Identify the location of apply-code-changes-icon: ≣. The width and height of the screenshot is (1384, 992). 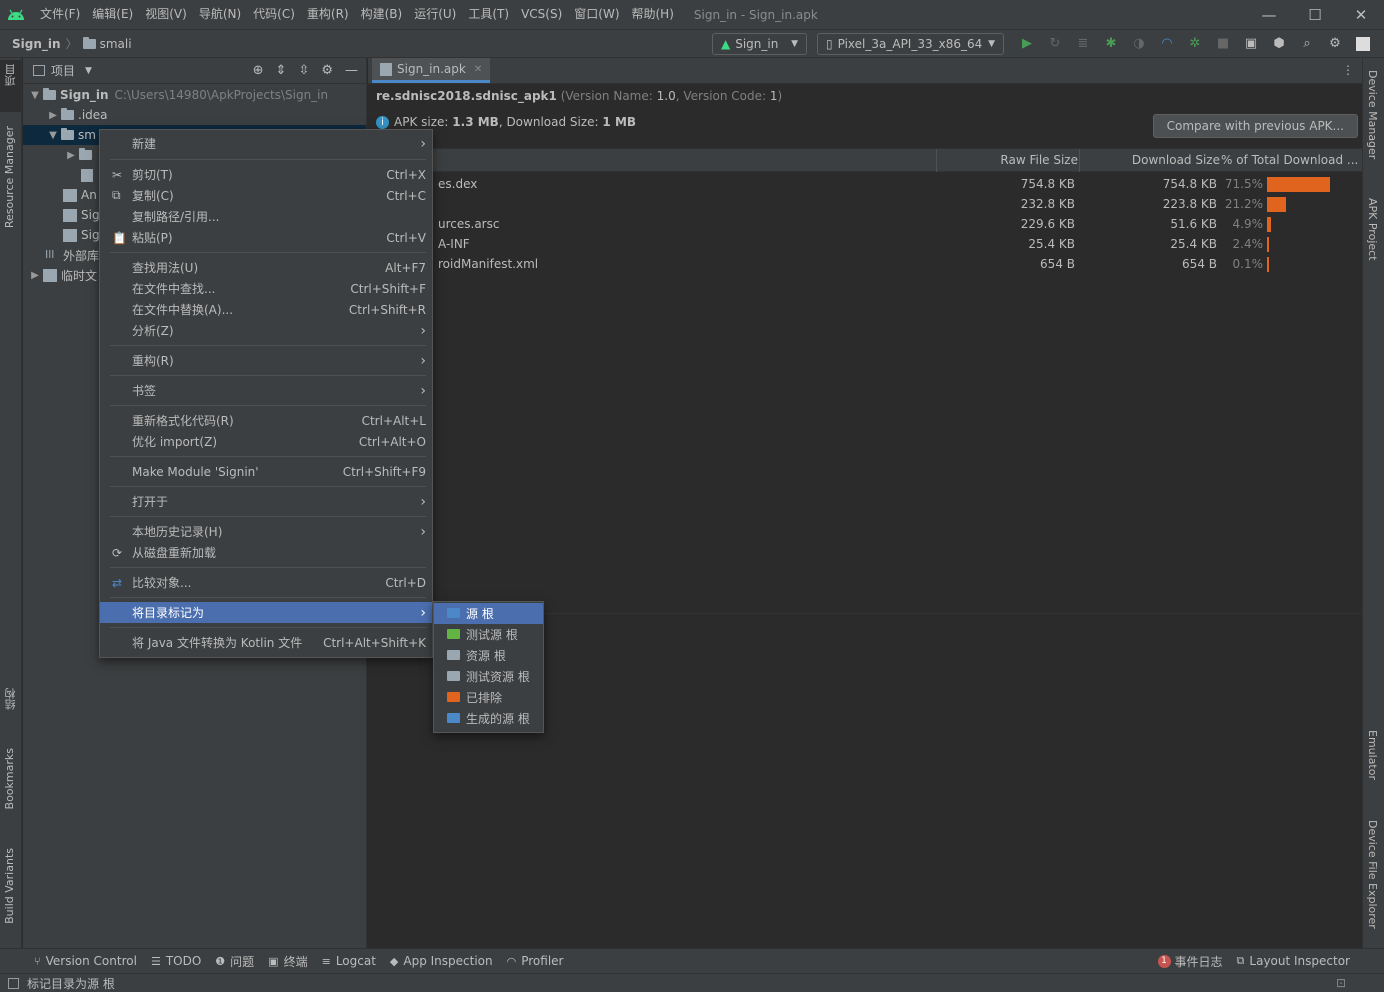
(1083, 44).